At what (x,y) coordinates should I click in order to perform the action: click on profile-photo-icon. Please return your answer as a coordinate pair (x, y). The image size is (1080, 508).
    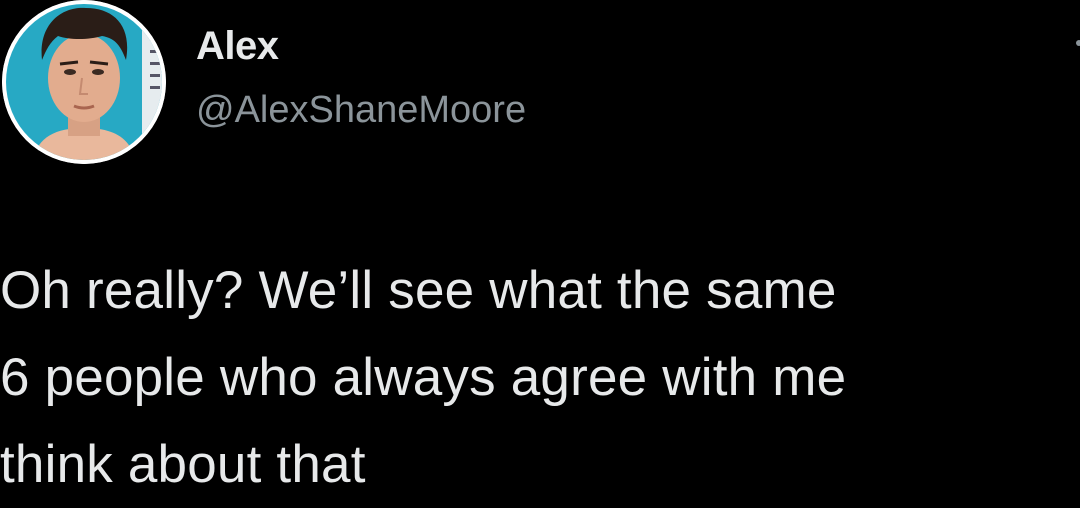
    Looking at the image, I should click on (84, 82).